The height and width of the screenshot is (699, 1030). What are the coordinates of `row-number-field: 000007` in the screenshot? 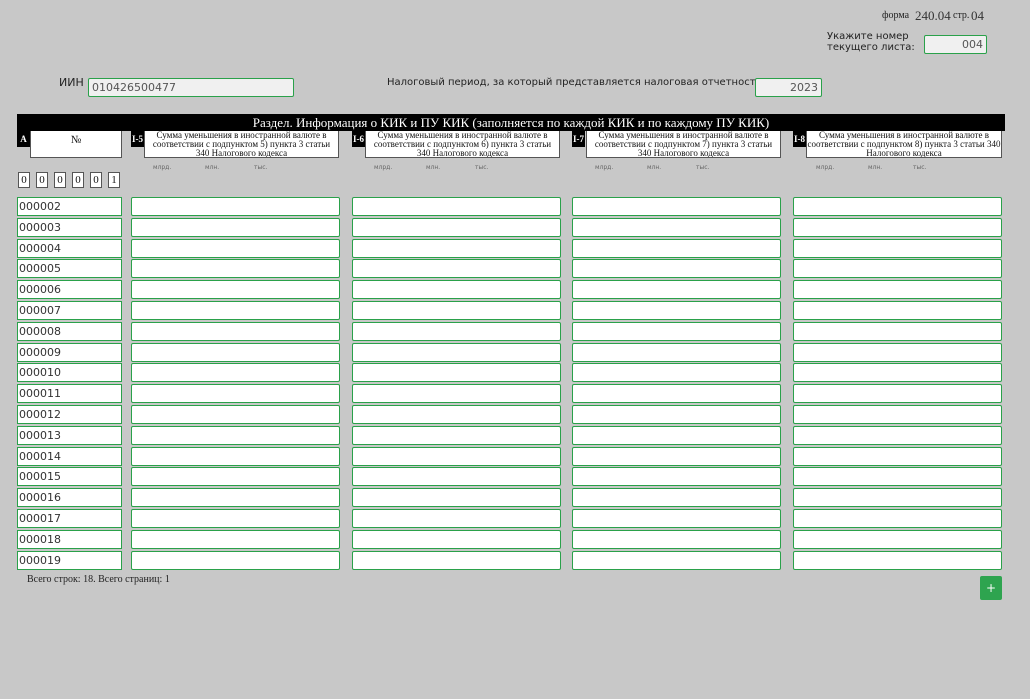 It's located at (69, 310).